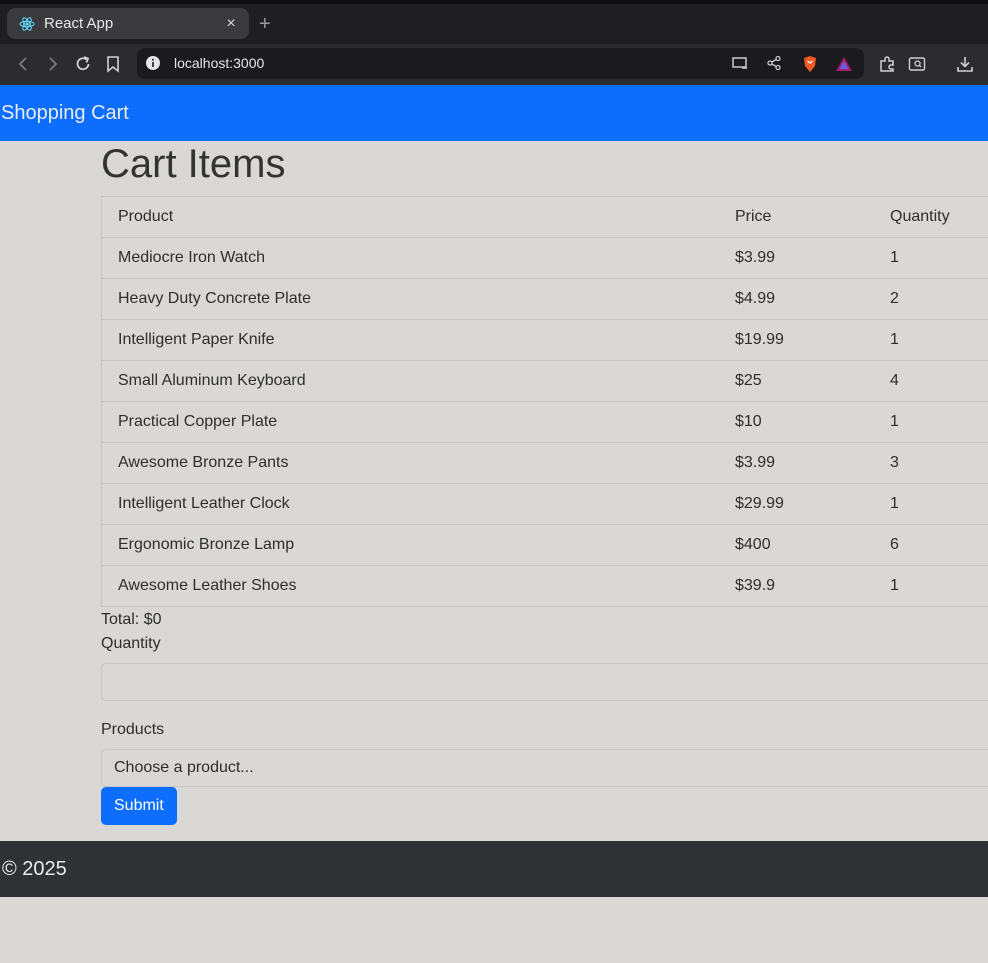  I want to click on cell-price: $39.9, so click(755, 585).